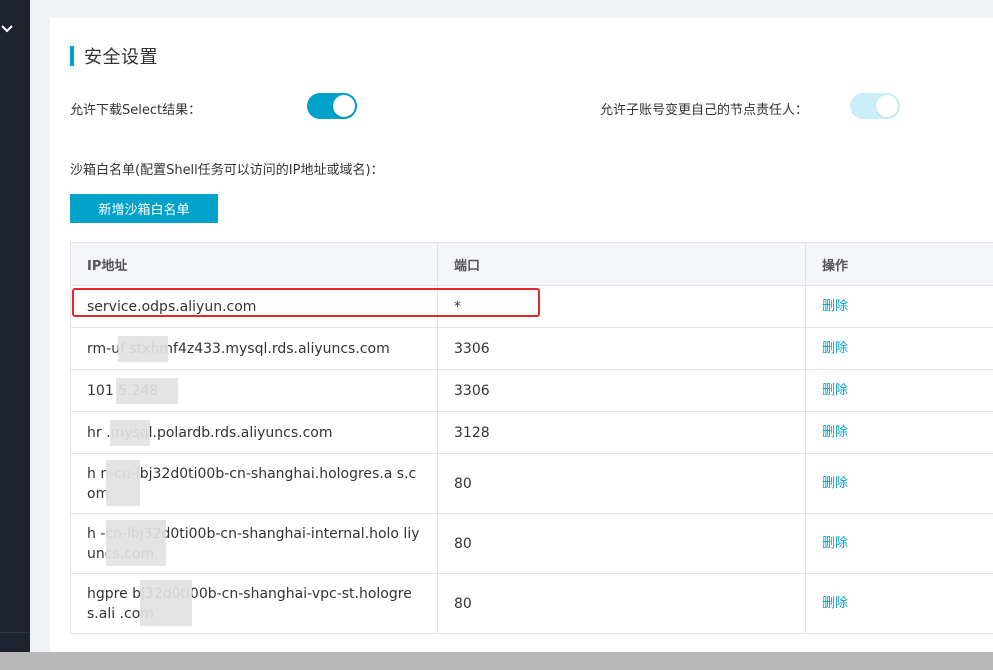  What do you see at coordinates (15, 335) in the screenshot?
I see `left-navigation` at bounding box center [15, 335].